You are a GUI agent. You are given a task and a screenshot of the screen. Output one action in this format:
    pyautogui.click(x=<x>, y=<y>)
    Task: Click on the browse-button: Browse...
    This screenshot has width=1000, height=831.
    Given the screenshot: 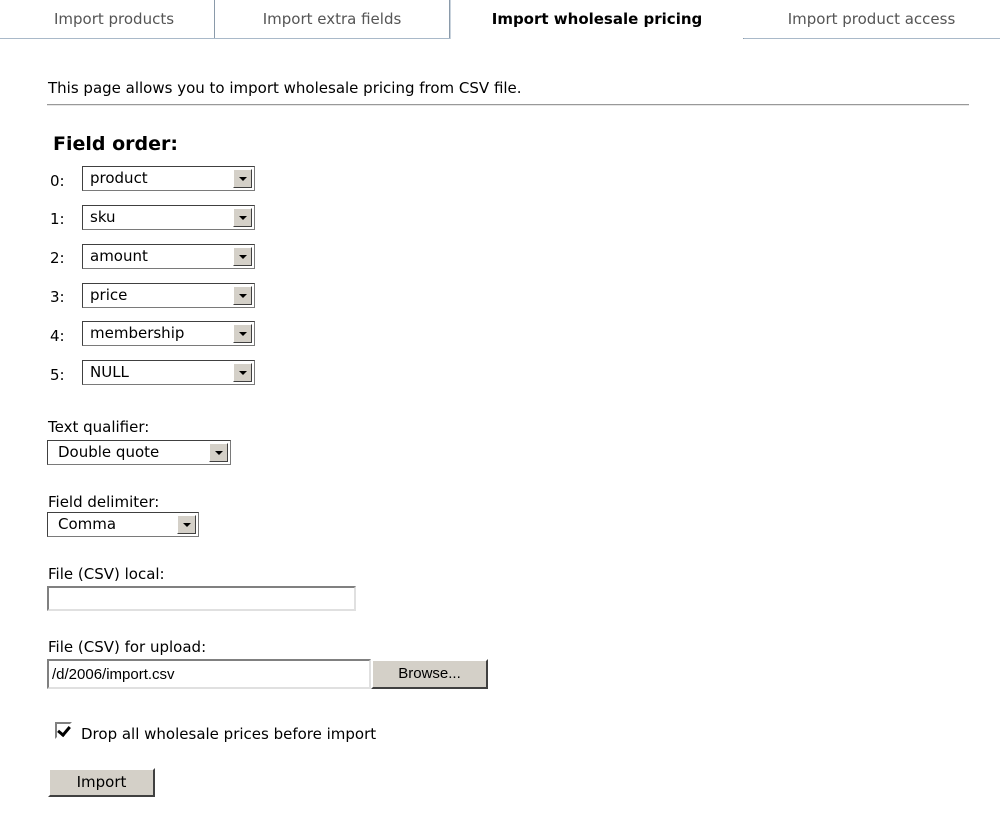 What is the action you would take?
    pyautogui.click(x=429, y=674)
    